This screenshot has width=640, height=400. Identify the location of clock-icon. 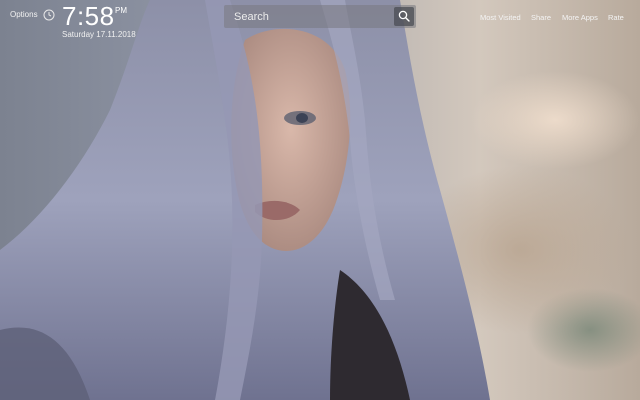
(49, 14).